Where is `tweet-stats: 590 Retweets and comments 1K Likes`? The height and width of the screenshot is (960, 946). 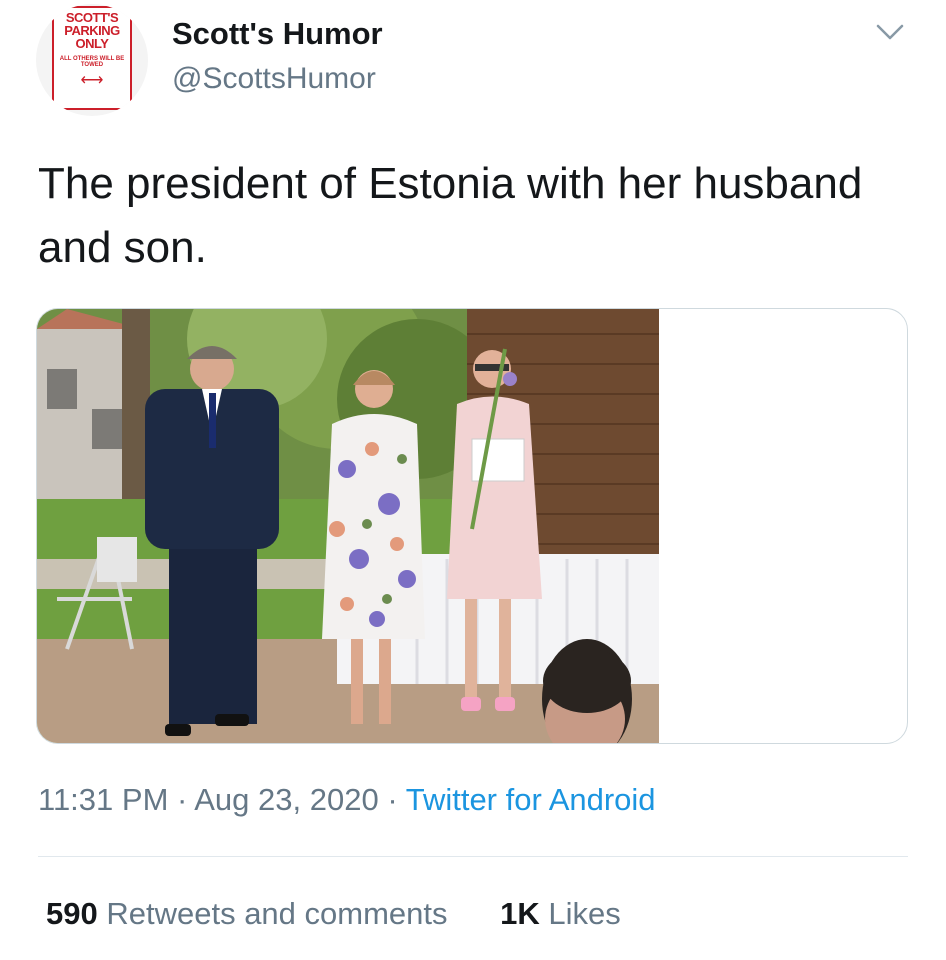 tweet-stats: 590 Retweets and comments 1K Likes is located at coordinates (333, 914).